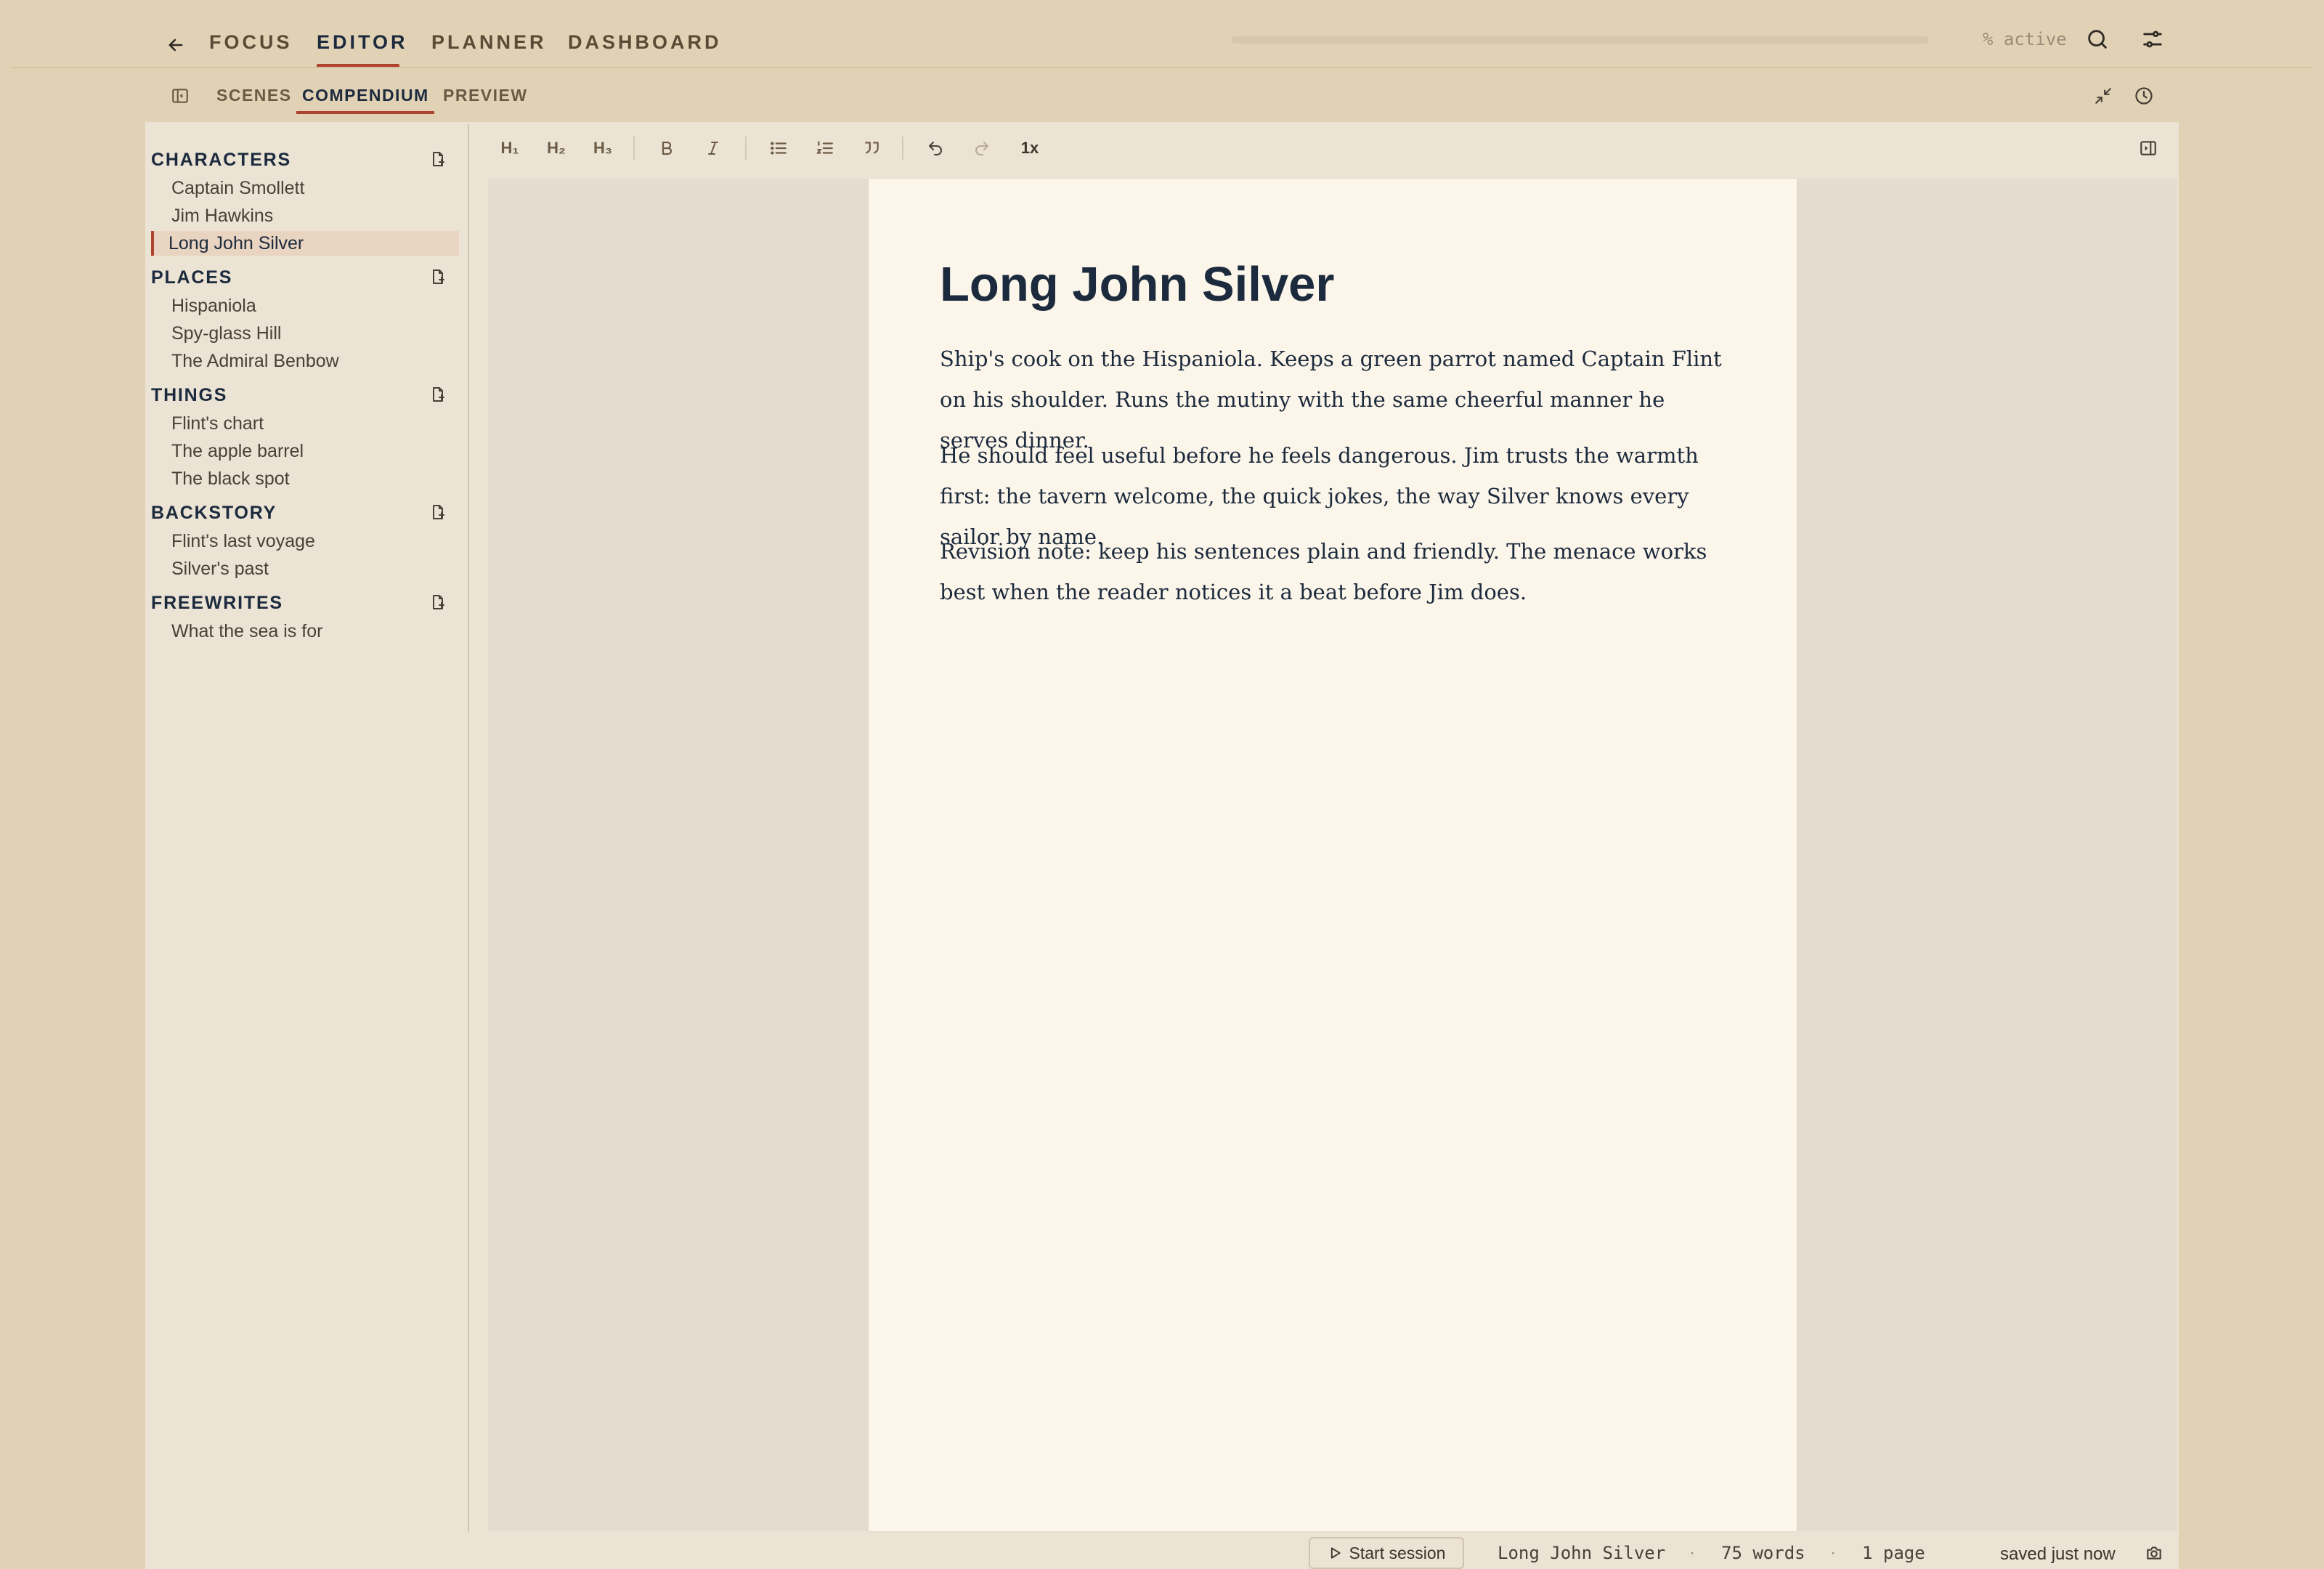 This screenshot has height=1569, width=2324. Describe the element at coordinates (221, 159) in the screenshot. I see `section-characters: CHARACTERS` at that location.